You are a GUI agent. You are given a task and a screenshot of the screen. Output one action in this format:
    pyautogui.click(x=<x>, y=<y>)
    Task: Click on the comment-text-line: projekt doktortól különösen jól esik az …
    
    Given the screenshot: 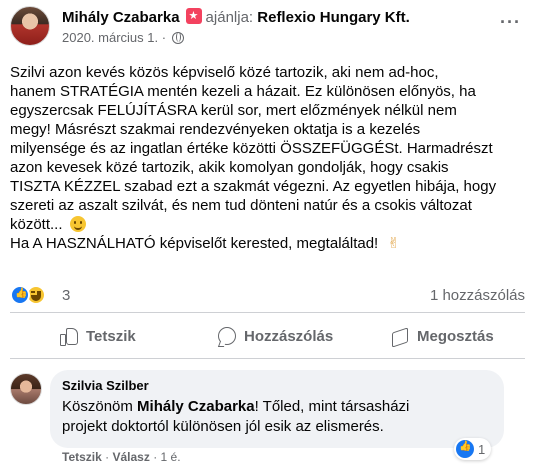 What is the action you would take?
    pyautogui.click(x=223, y=426)
    